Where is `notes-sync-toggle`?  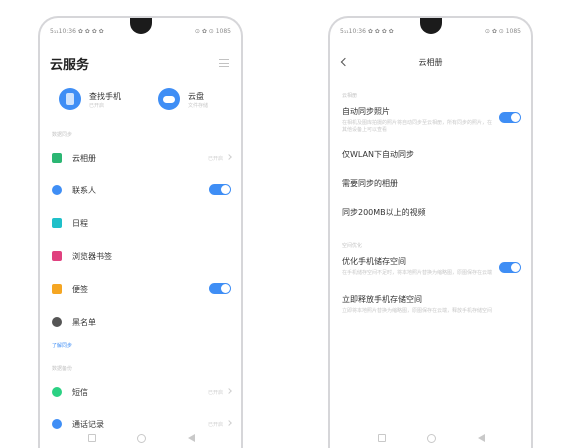
notes-sync-toggle is located at coordinates (220, 288).